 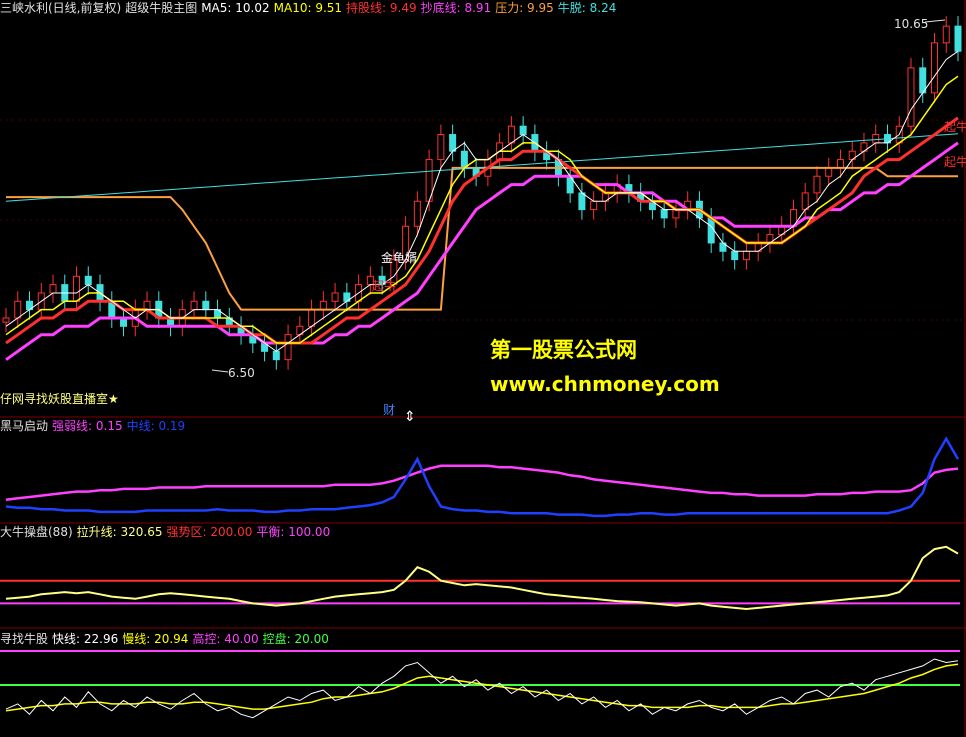 I want to click on panel4-header: 寻找牛股 快线: 22.96 慢线: 20.94 高控: 40.00 控盘: 20.00, so click(x=168, y=639).